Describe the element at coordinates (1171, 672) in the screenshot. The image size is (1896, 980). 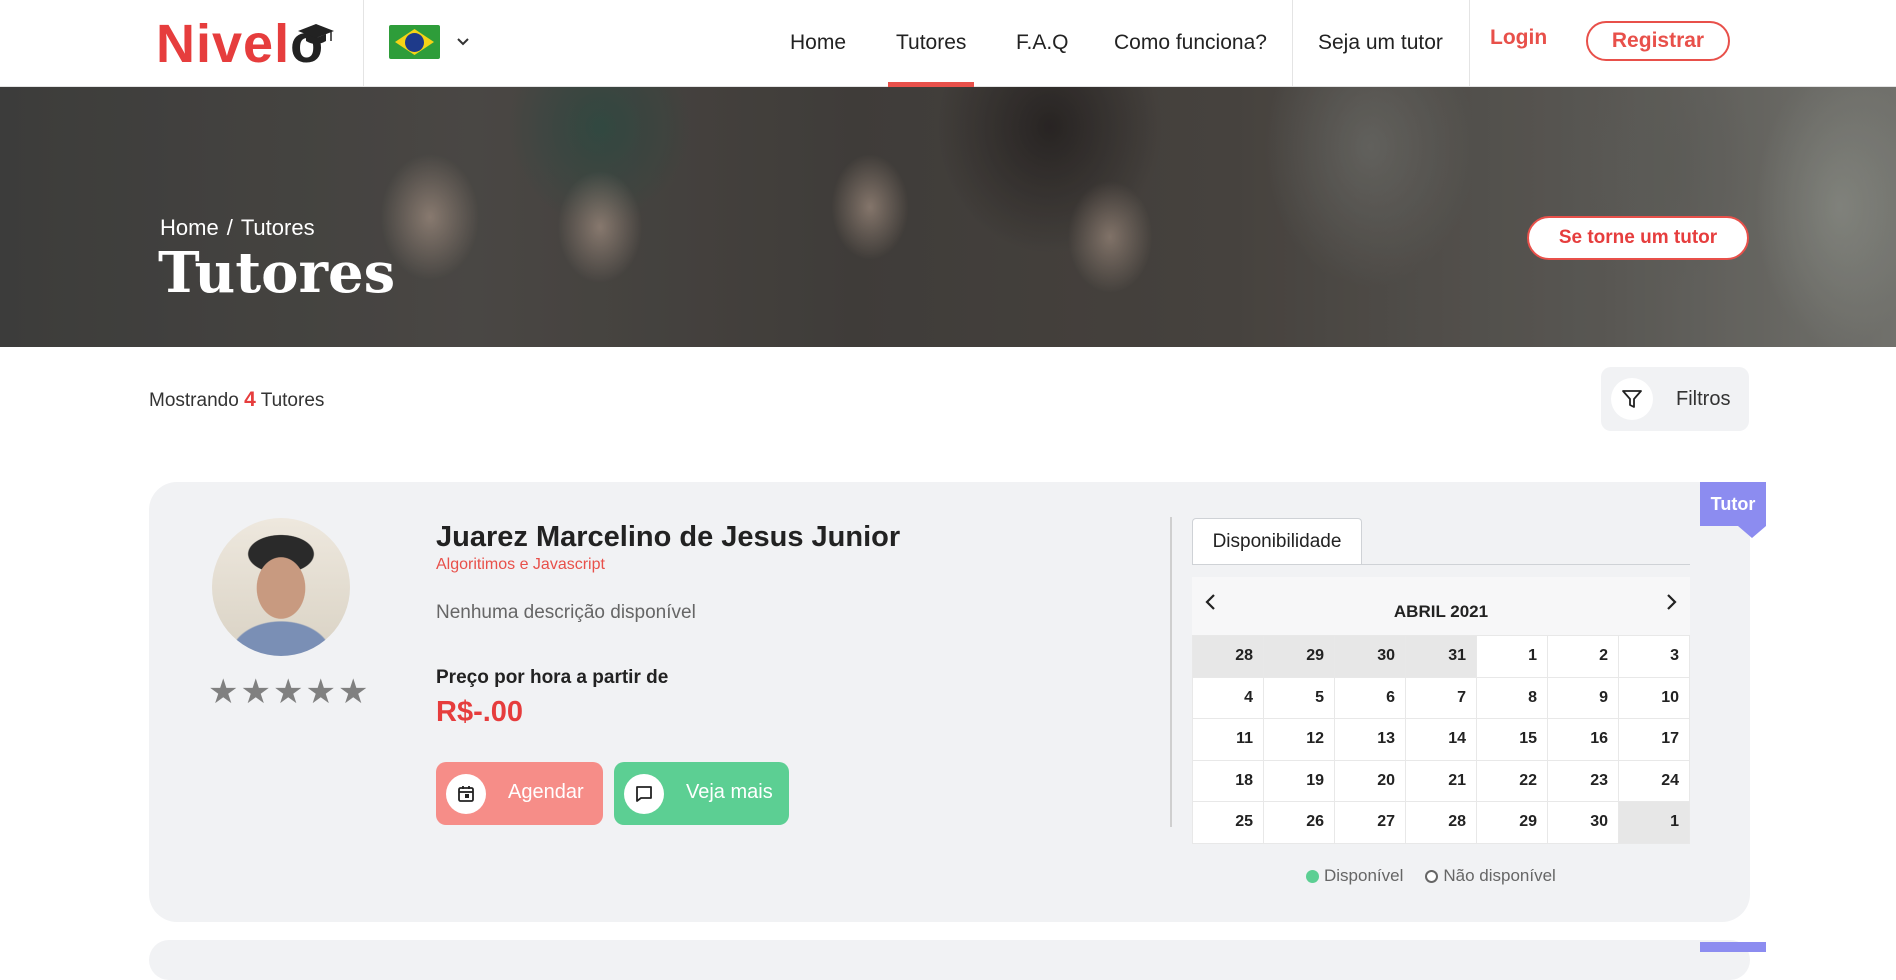
I see `card-divider` at that location.